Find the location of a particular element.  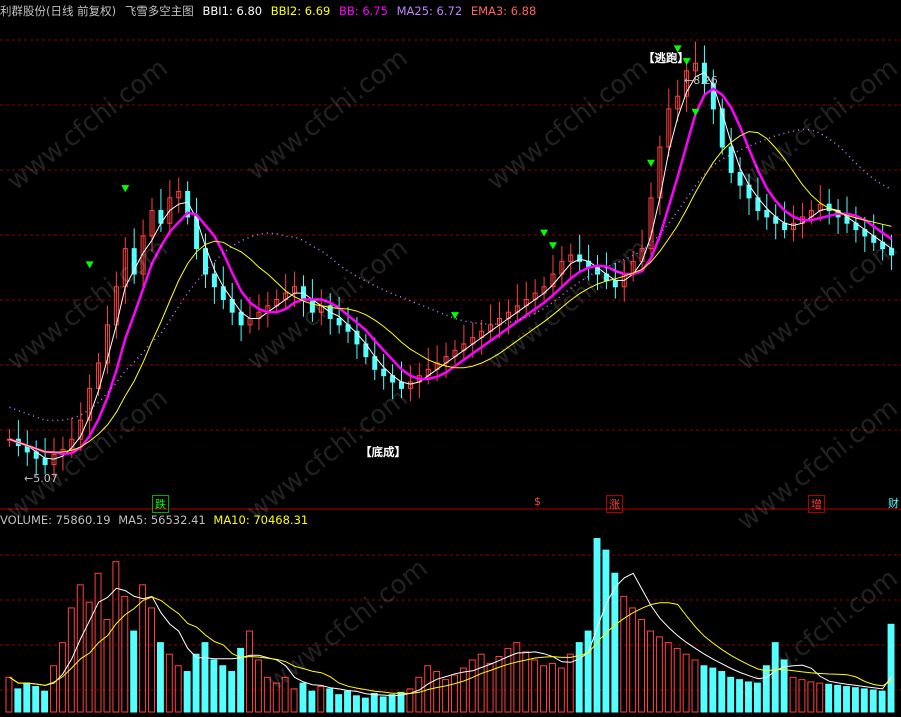

bbi1-value: BBI1: 6.80 is located at coordinates (232, 11).